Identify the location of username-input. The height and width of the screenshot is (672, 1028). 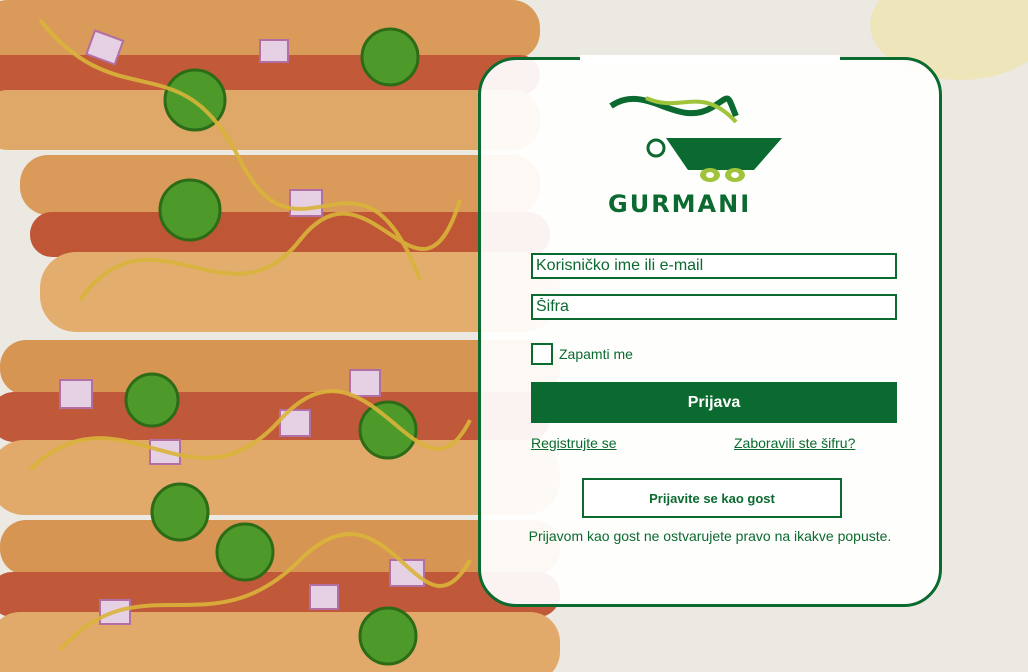
(714, 266).